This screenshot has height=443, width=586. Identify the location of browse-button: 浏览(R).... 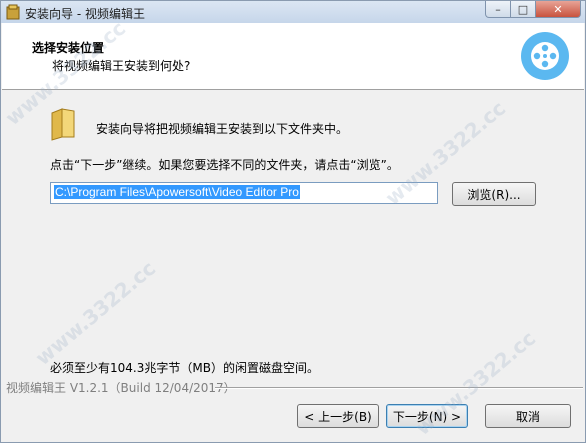
(494, 194).